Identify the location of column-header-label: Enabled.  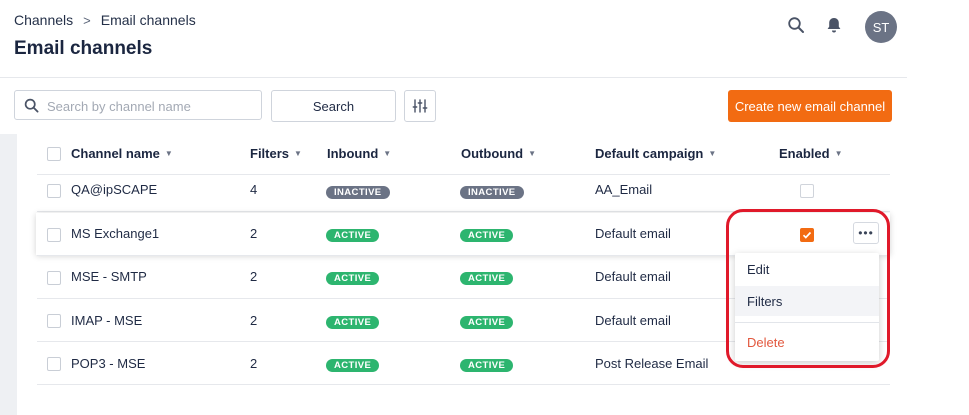
(804, 153).